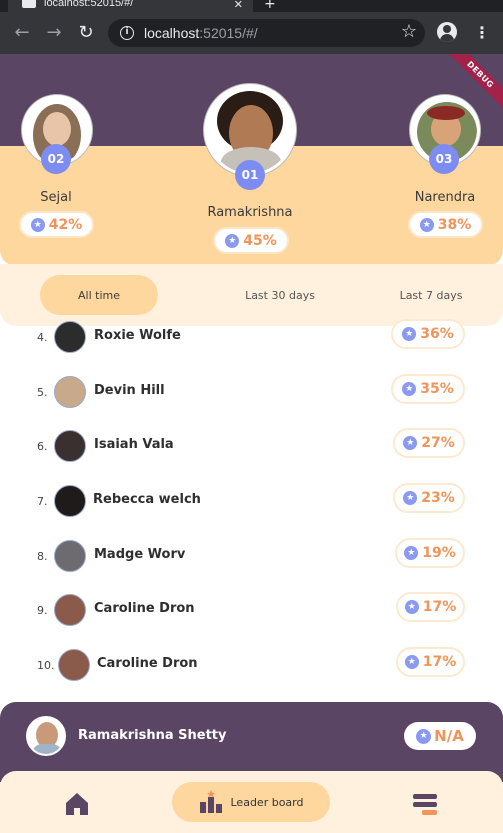 This screenshot has height=833, width=503. Describe the element at coordinates (251, 742) in the screenshot. I see `current-user-bar: Ramakrishna Shetty ★ N/A` at that location.